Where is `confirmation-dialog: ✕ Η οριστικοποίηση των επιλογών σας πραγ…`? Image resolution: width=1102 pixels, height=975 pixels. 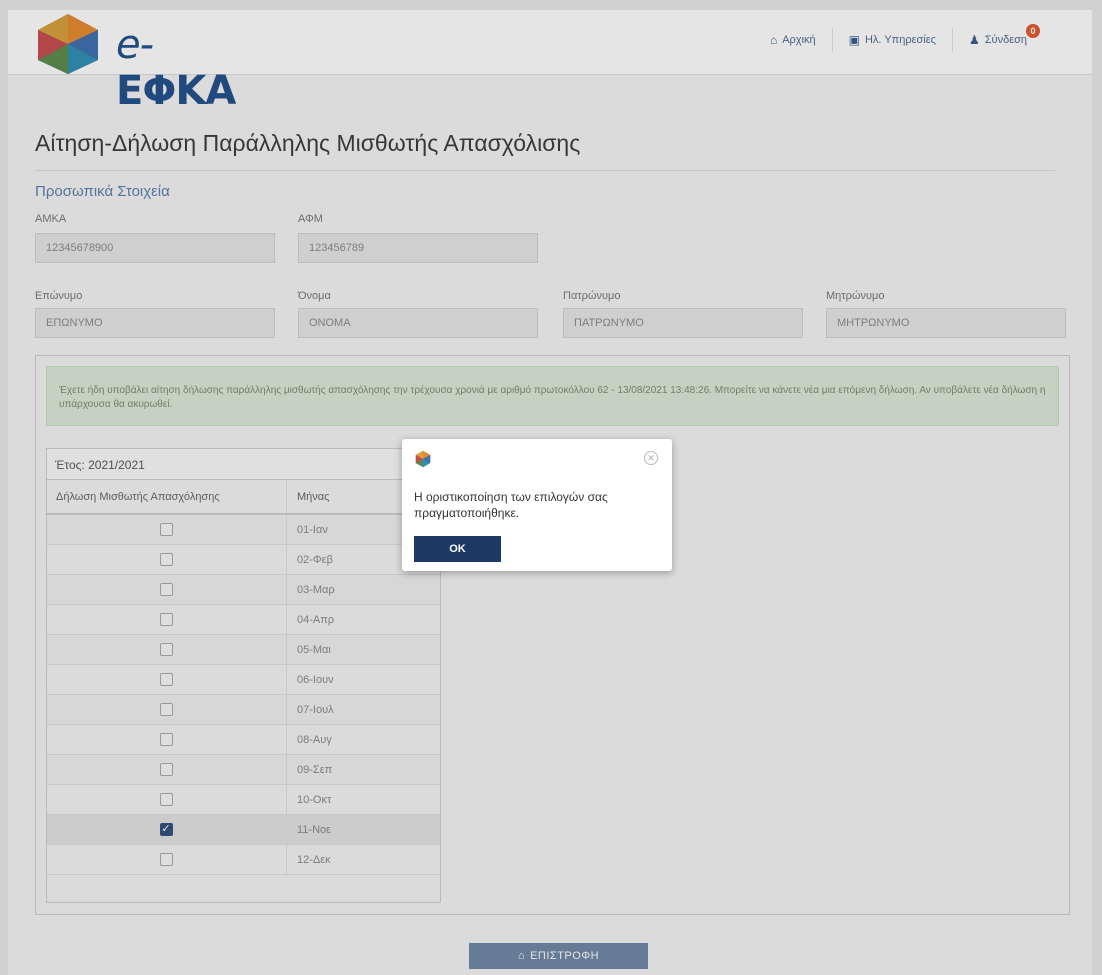
confirmation-dialog: ✕ Η οριστικοποίηση των επιλογών σας πραγ… is located at coordinates (537, 505).